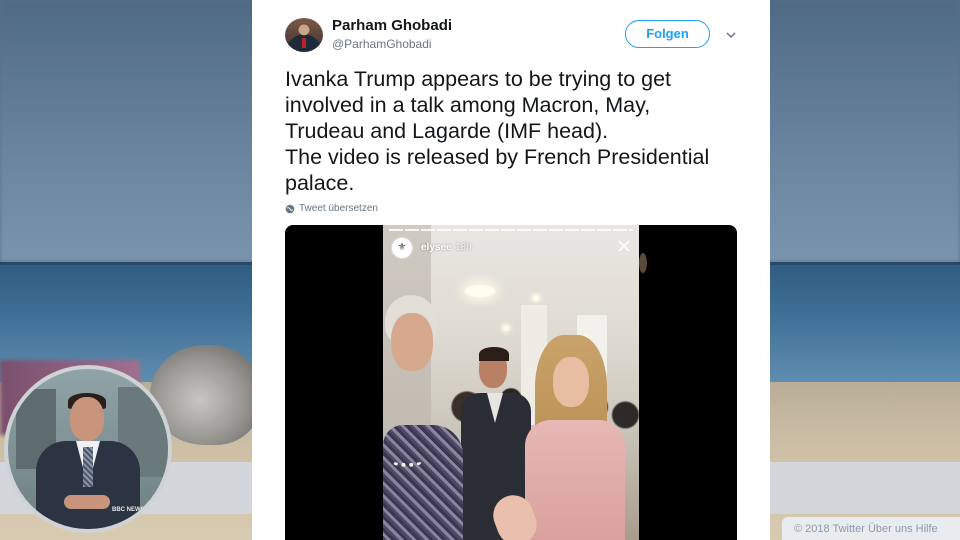 Image resolution: width=960 pixels, height=540 pixels. I want to click on story-timestamp: 18h, so click(463, 247).